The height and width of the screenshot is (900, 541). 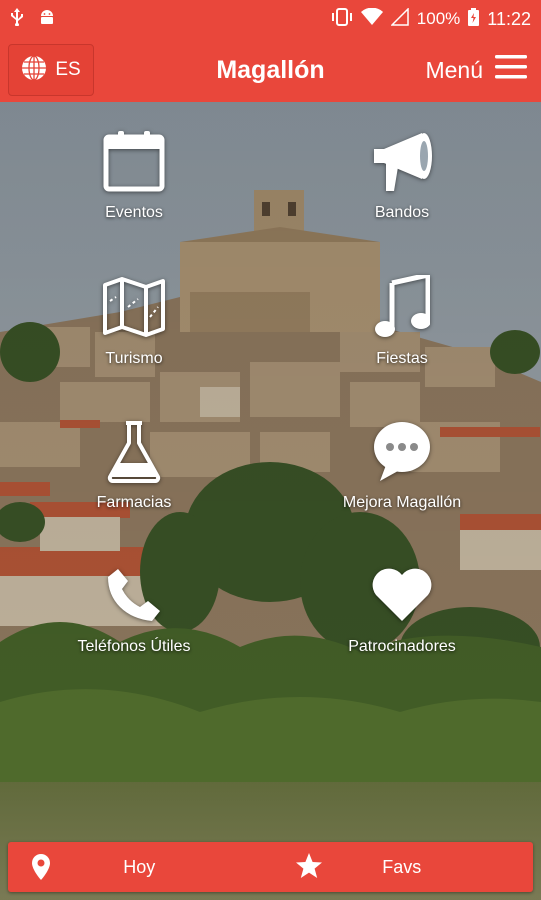 I want to click on location-pin-icon, so click(x=41, y=869).